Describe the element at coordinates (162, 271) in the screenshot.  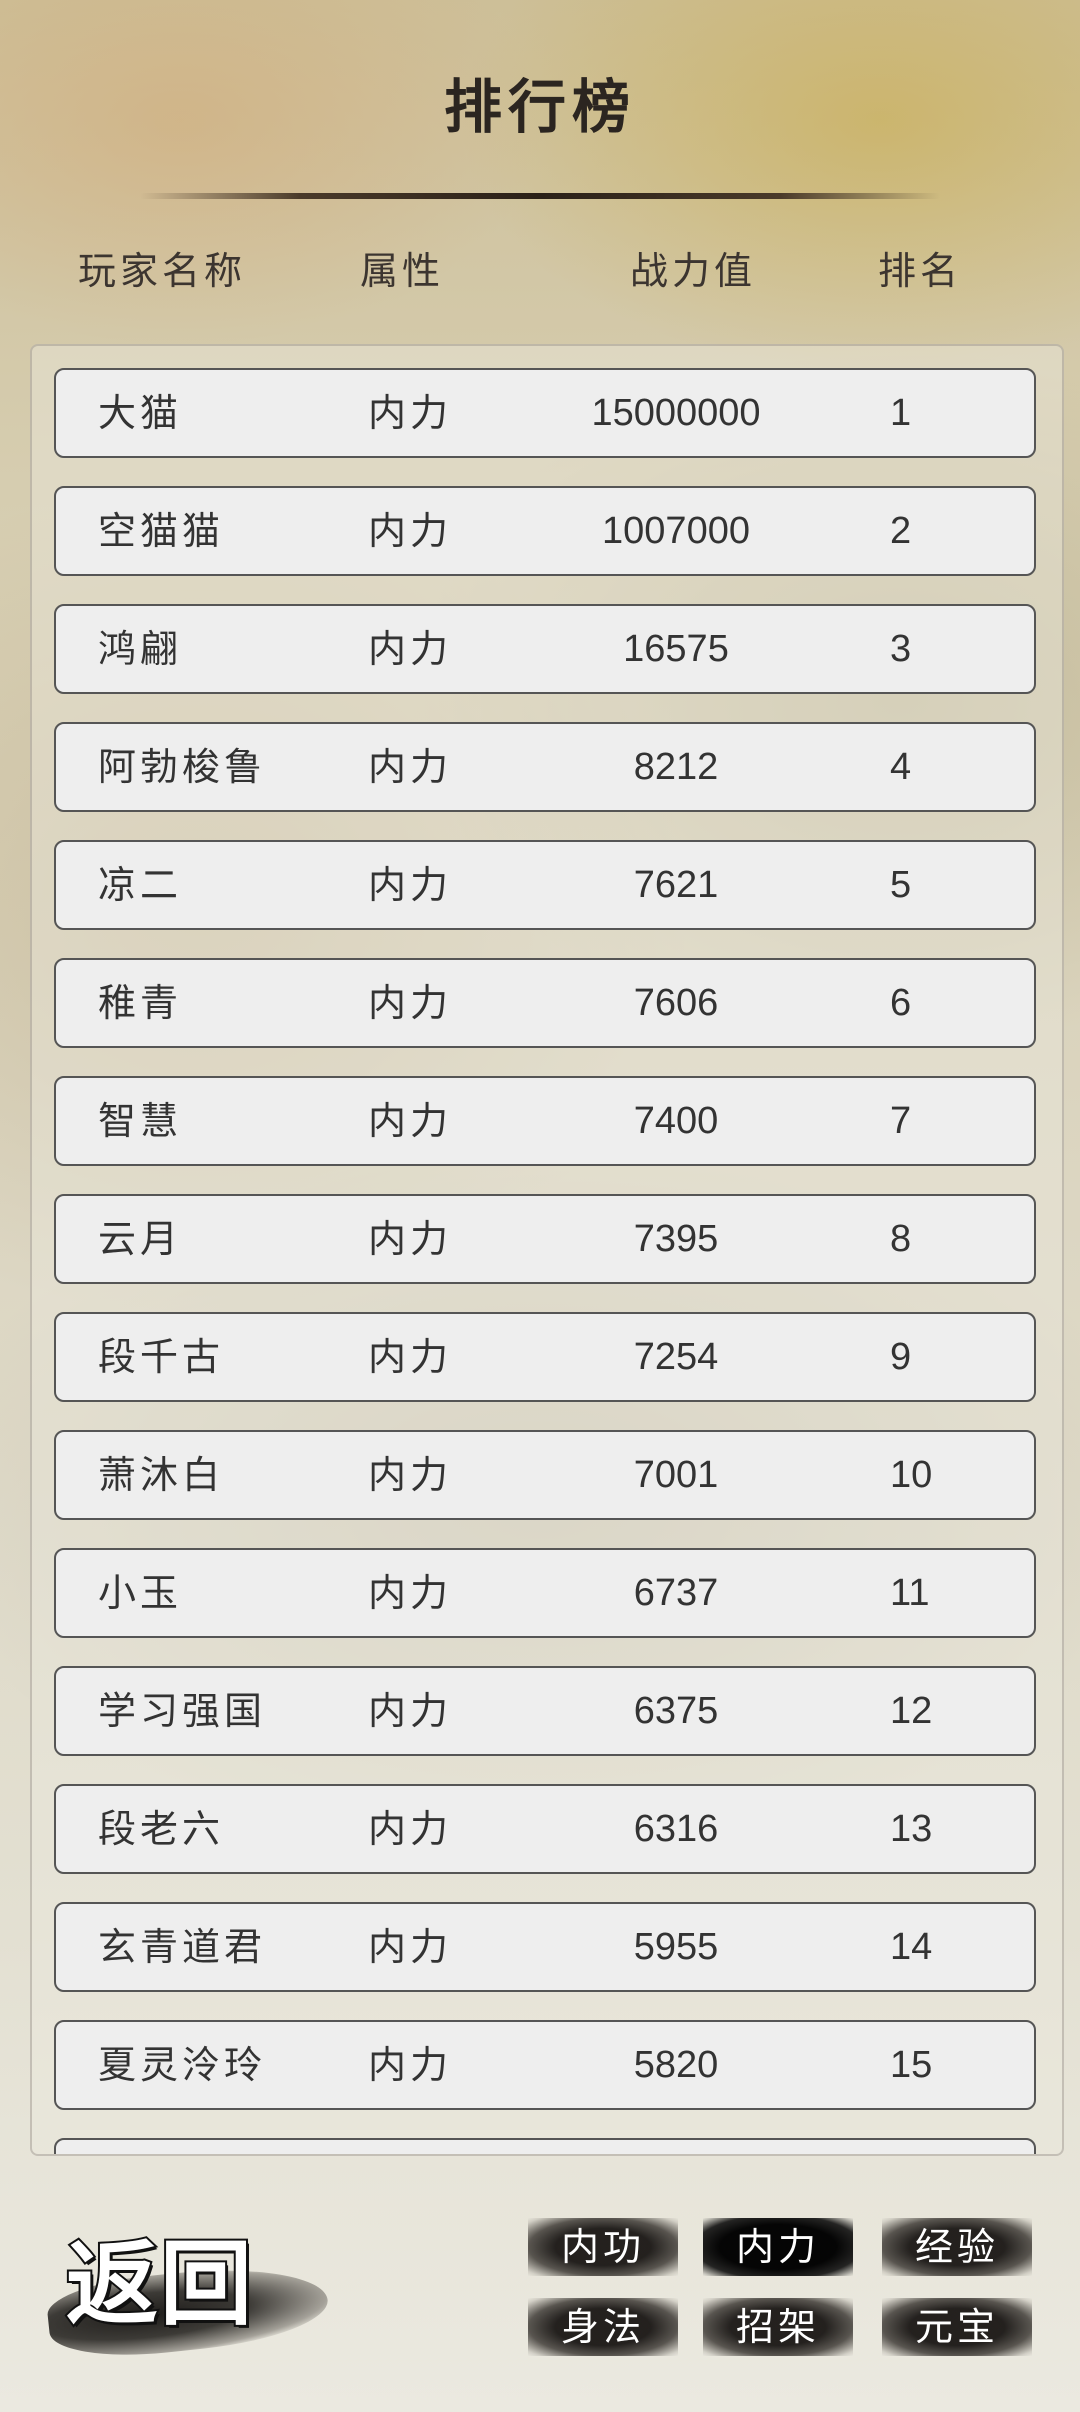
I see `header-player-name: 玩家名称` at that location.